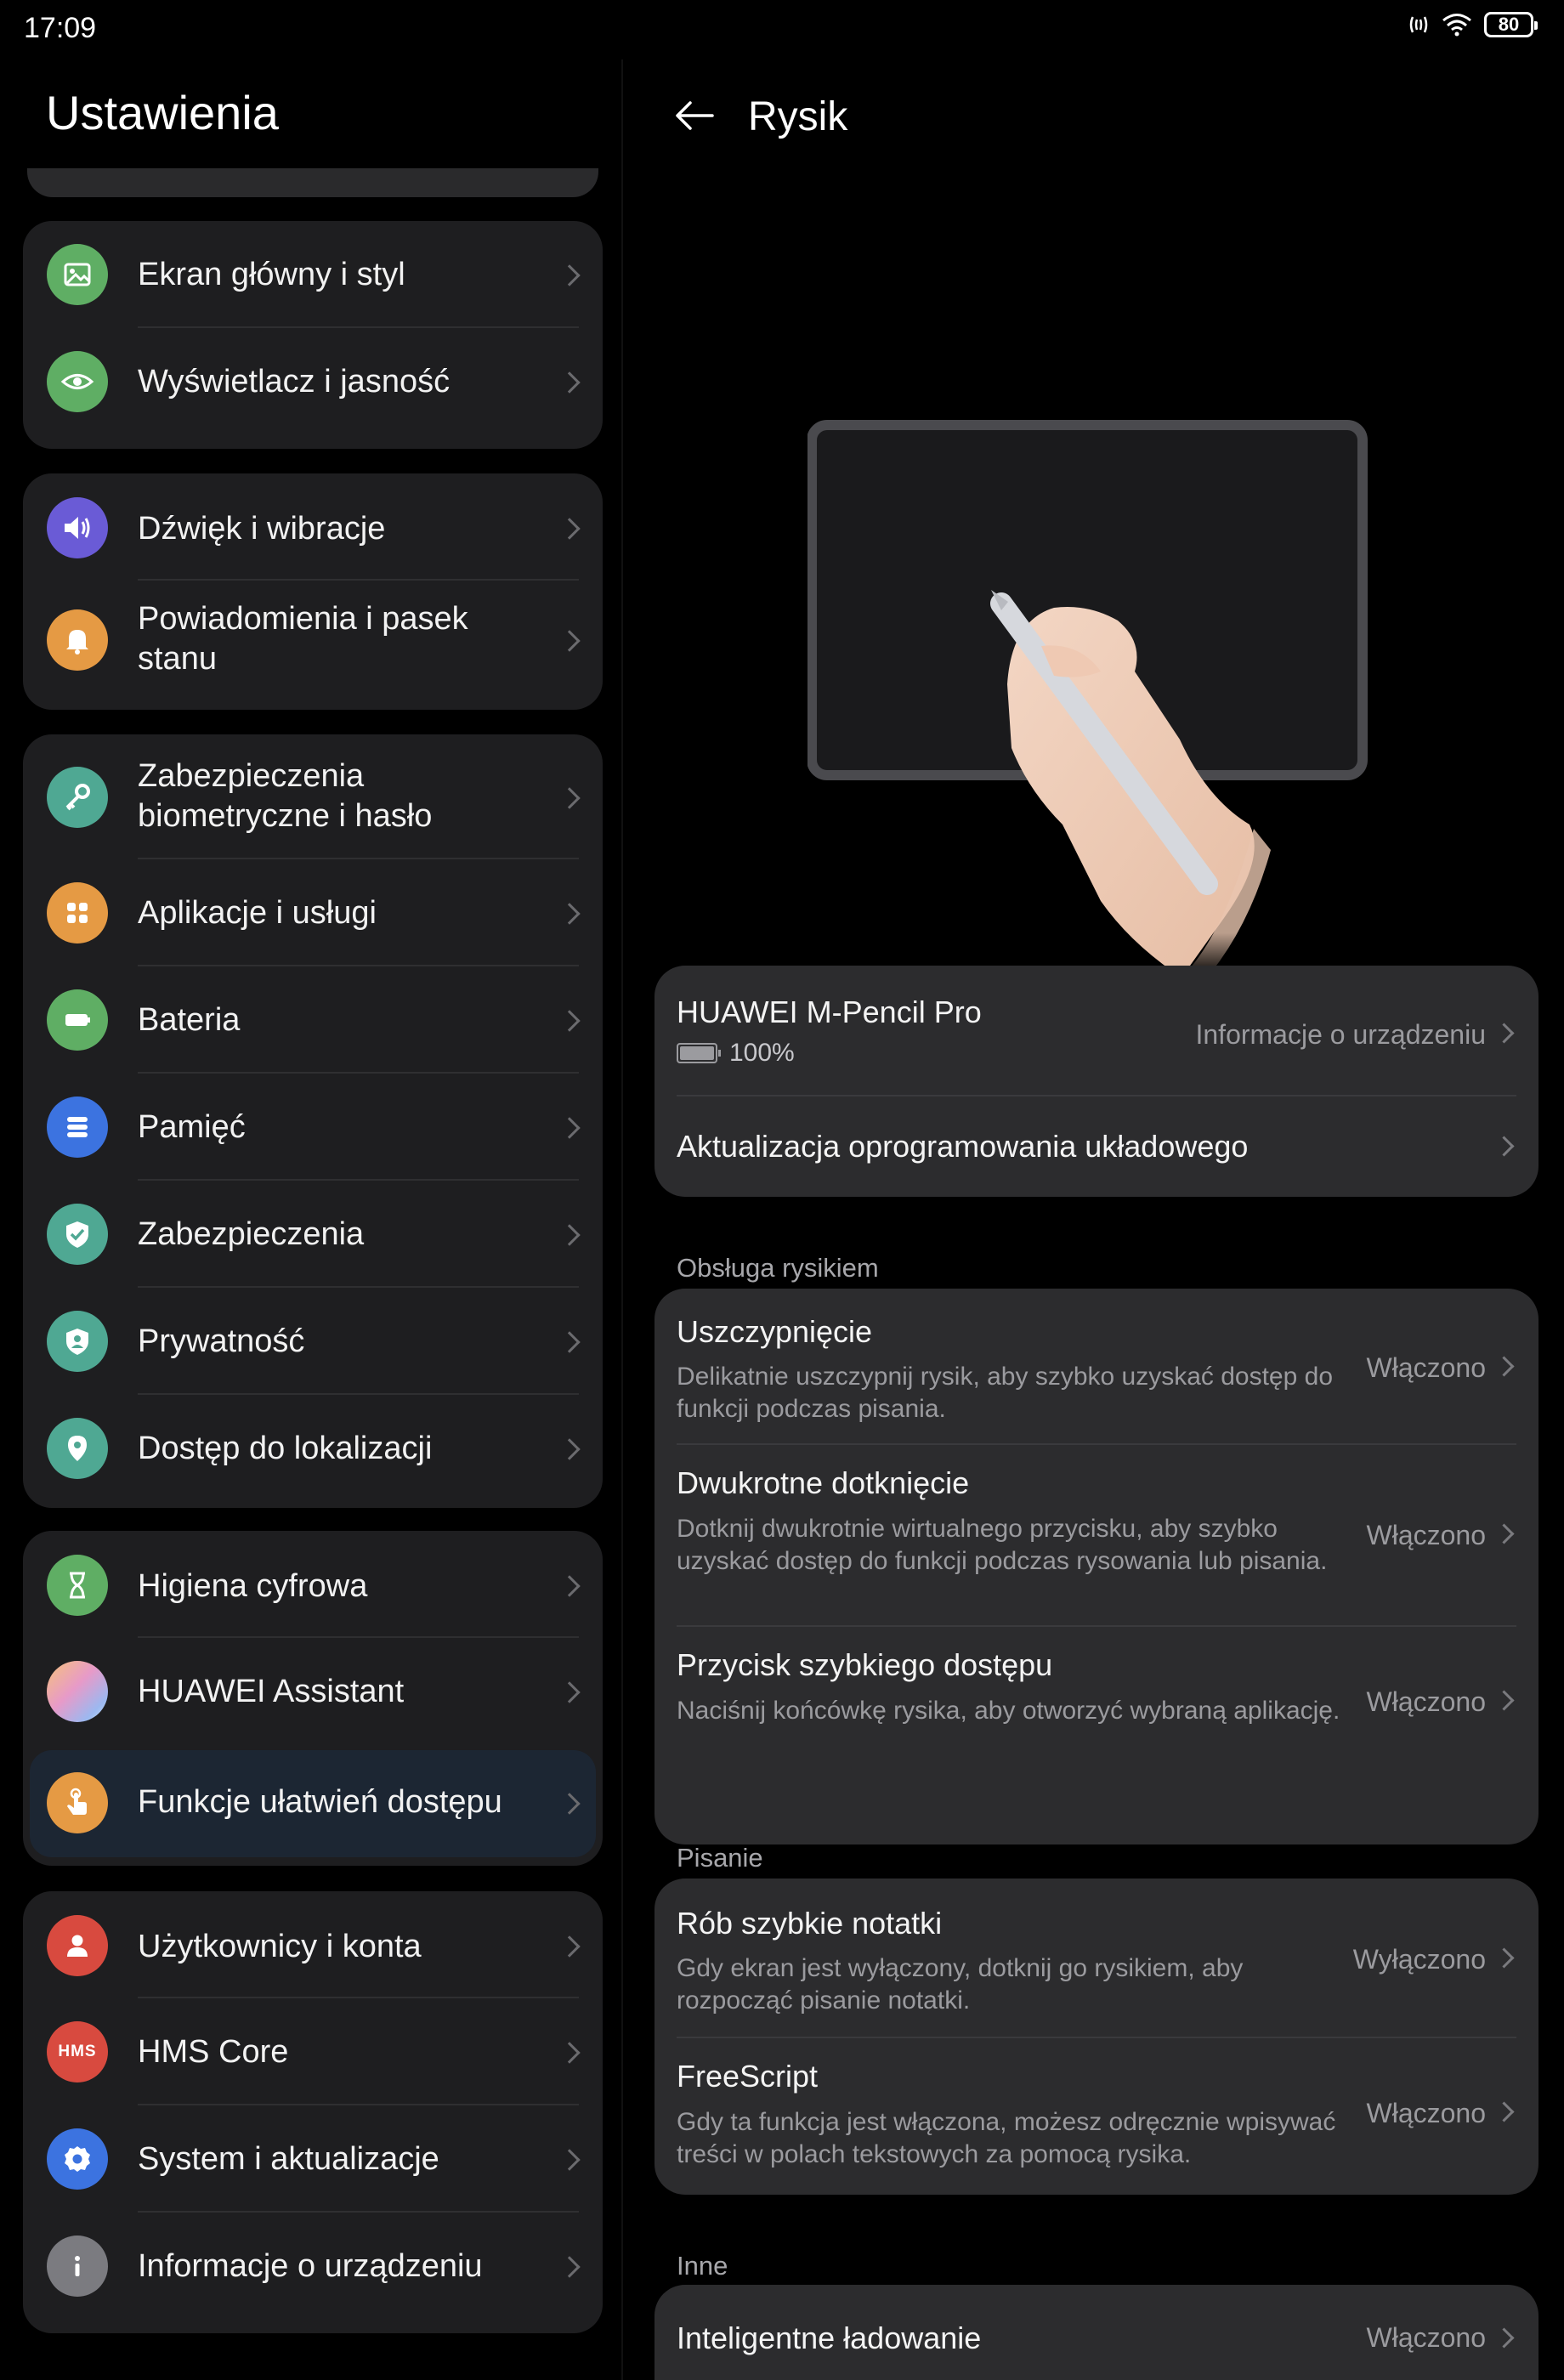 Image resolution: width=1564 pixels, height=2380 pixels. I want to click on sidebar-item-label: HUAWEI Assistant, so click(271, 1691).